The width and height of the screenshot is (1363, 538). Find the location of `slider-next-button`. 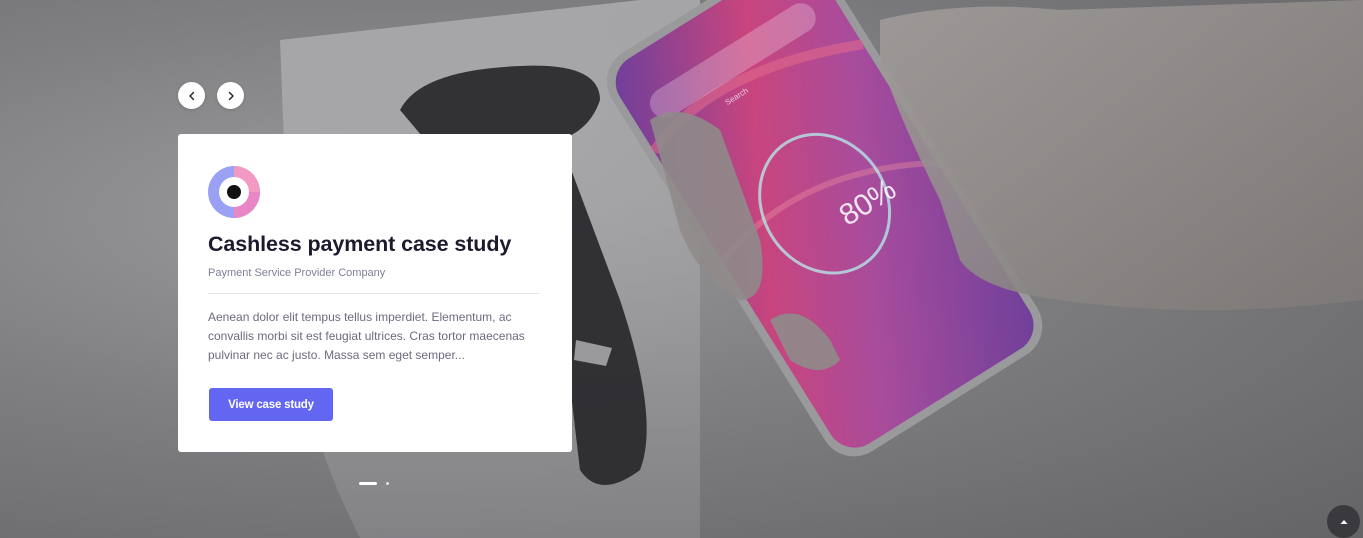

slider-next-button is located at coordinates (230, 95).